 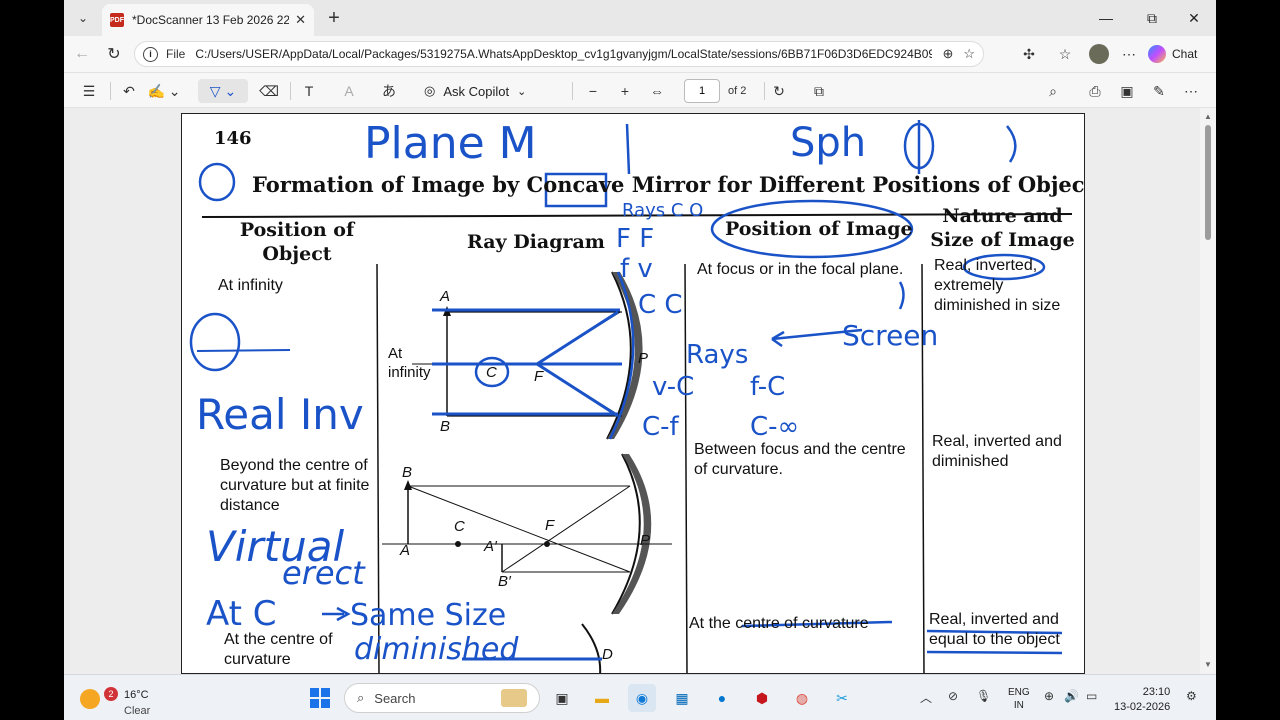 I want to click on tab-close-icon: ✕, so click(x=300, y=20).